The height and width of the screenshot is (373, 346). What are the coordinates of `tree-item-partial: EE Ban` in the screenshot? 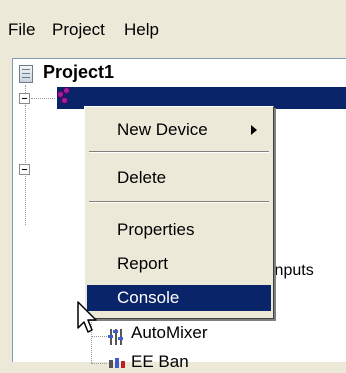 It's located at (160, 362).